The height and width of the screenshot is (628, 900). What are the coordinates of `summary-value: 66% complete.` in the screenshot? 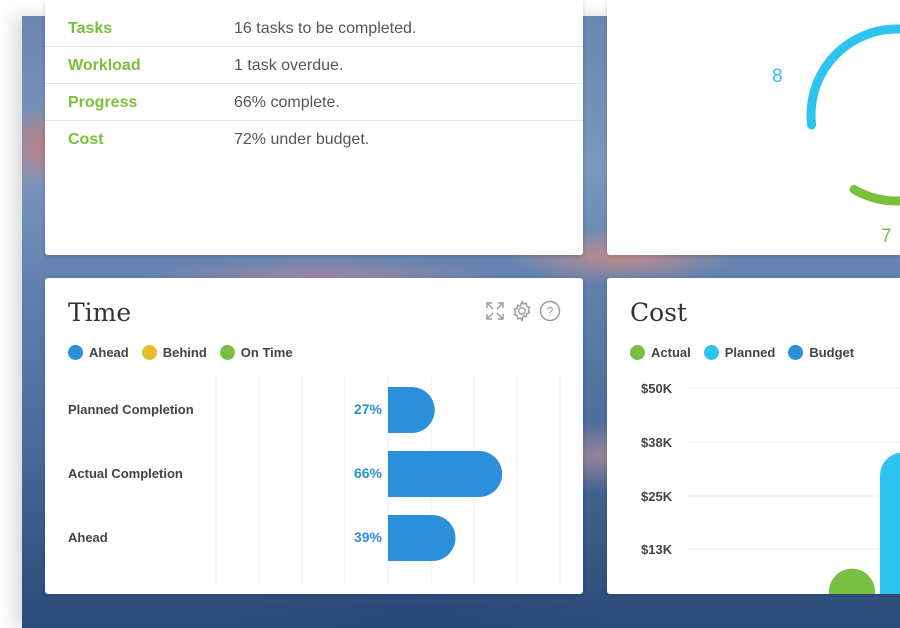 It's located at (287, 102).